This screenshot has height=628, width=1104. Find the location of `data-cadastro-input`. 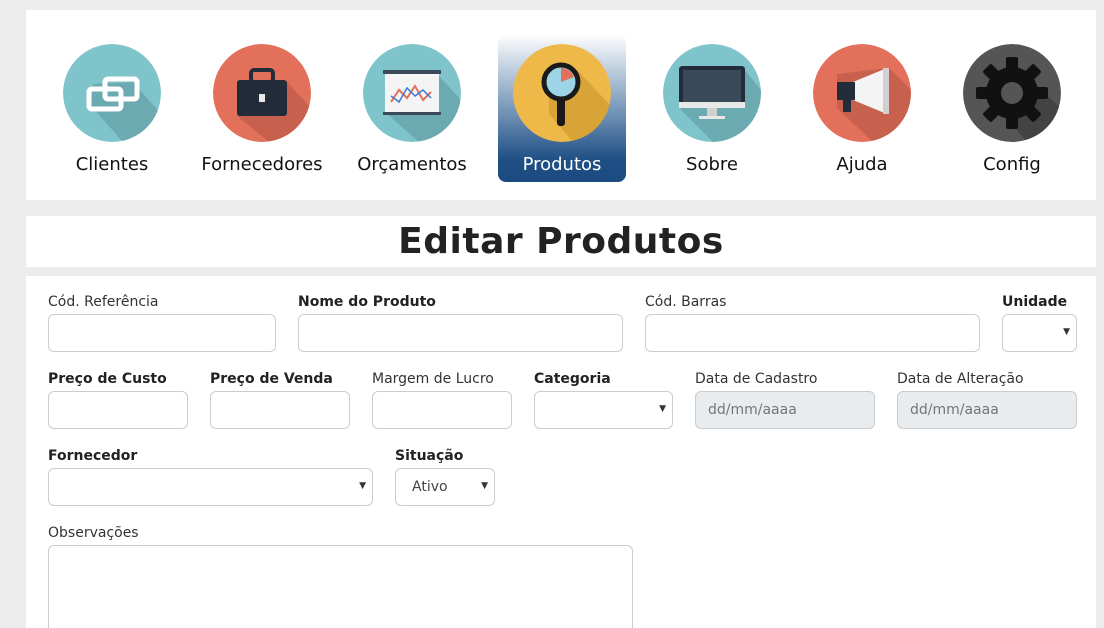

data-cadastro-input is located at coordinates (785, 410).